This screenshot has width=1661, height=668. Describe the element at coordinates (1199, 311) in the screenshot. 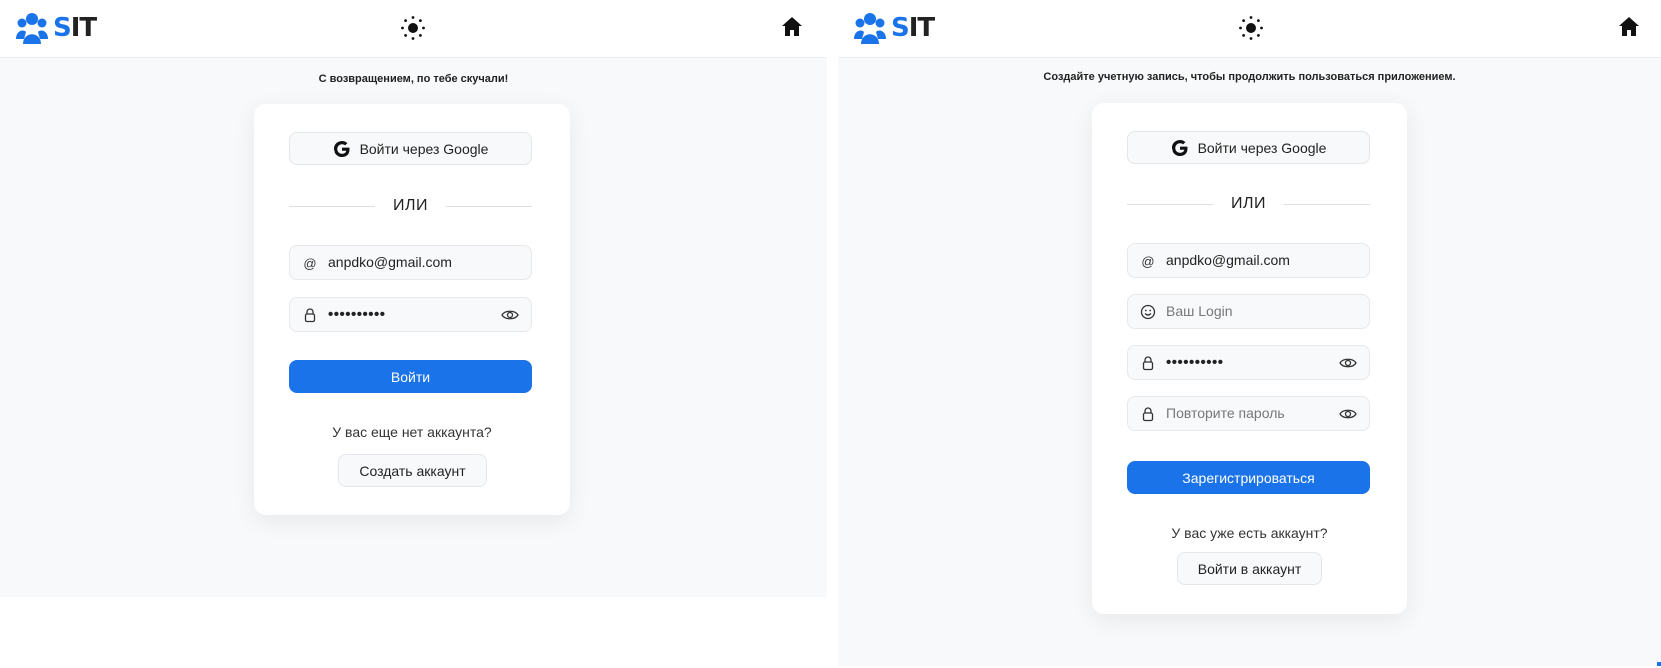

I see `login-placeholder: Ваш Login` at that location.